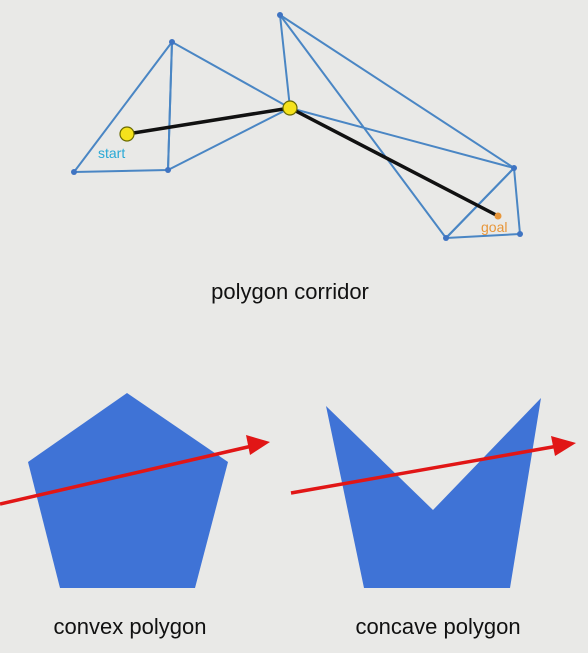  I want to click on concave-caption: concave polygon, so click(437, 626).